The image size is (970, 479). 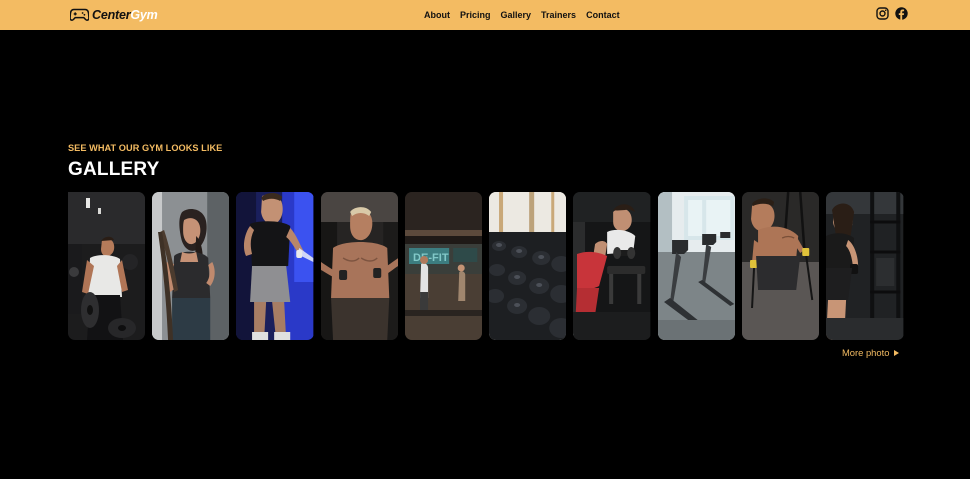 I want to click on main-nav: About Pricing Gallery Trainers Contact, so click(x=522, y=15).